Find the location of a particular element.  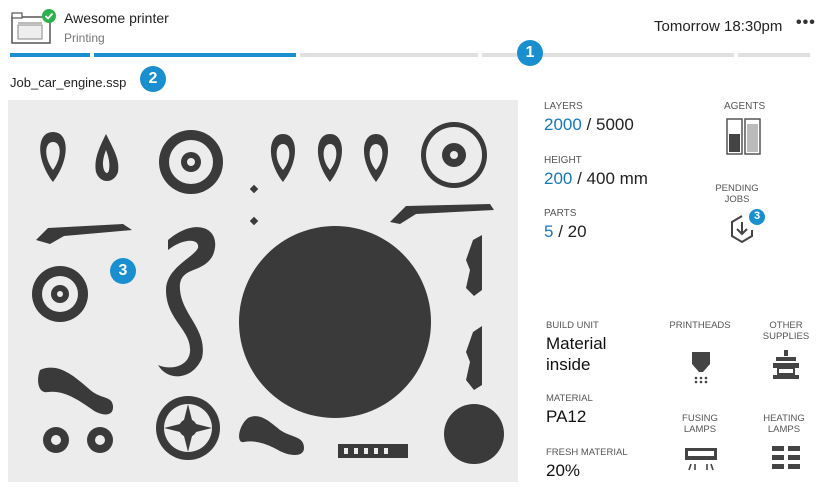

pending-jobs-label: PENDING JOBS is located at coordinates (737, 194).